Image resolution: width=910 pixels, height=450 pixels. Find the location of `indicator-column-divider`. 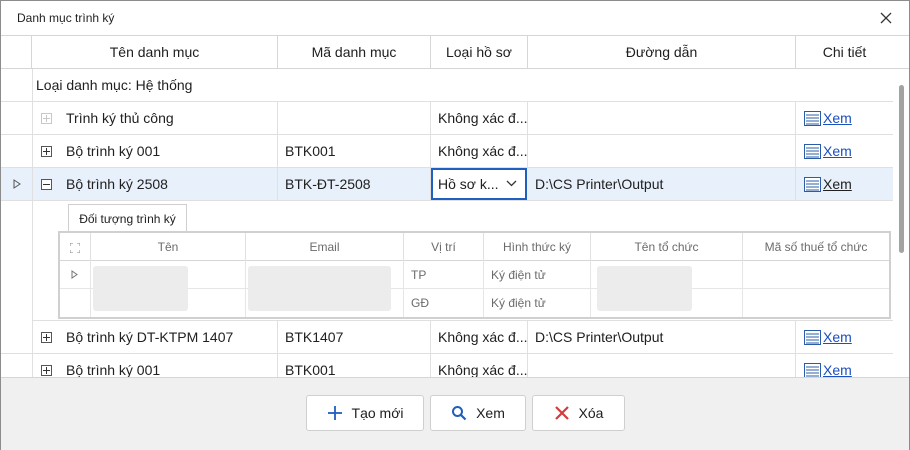

indicator-column-divider is located at coordinates (32, 223).